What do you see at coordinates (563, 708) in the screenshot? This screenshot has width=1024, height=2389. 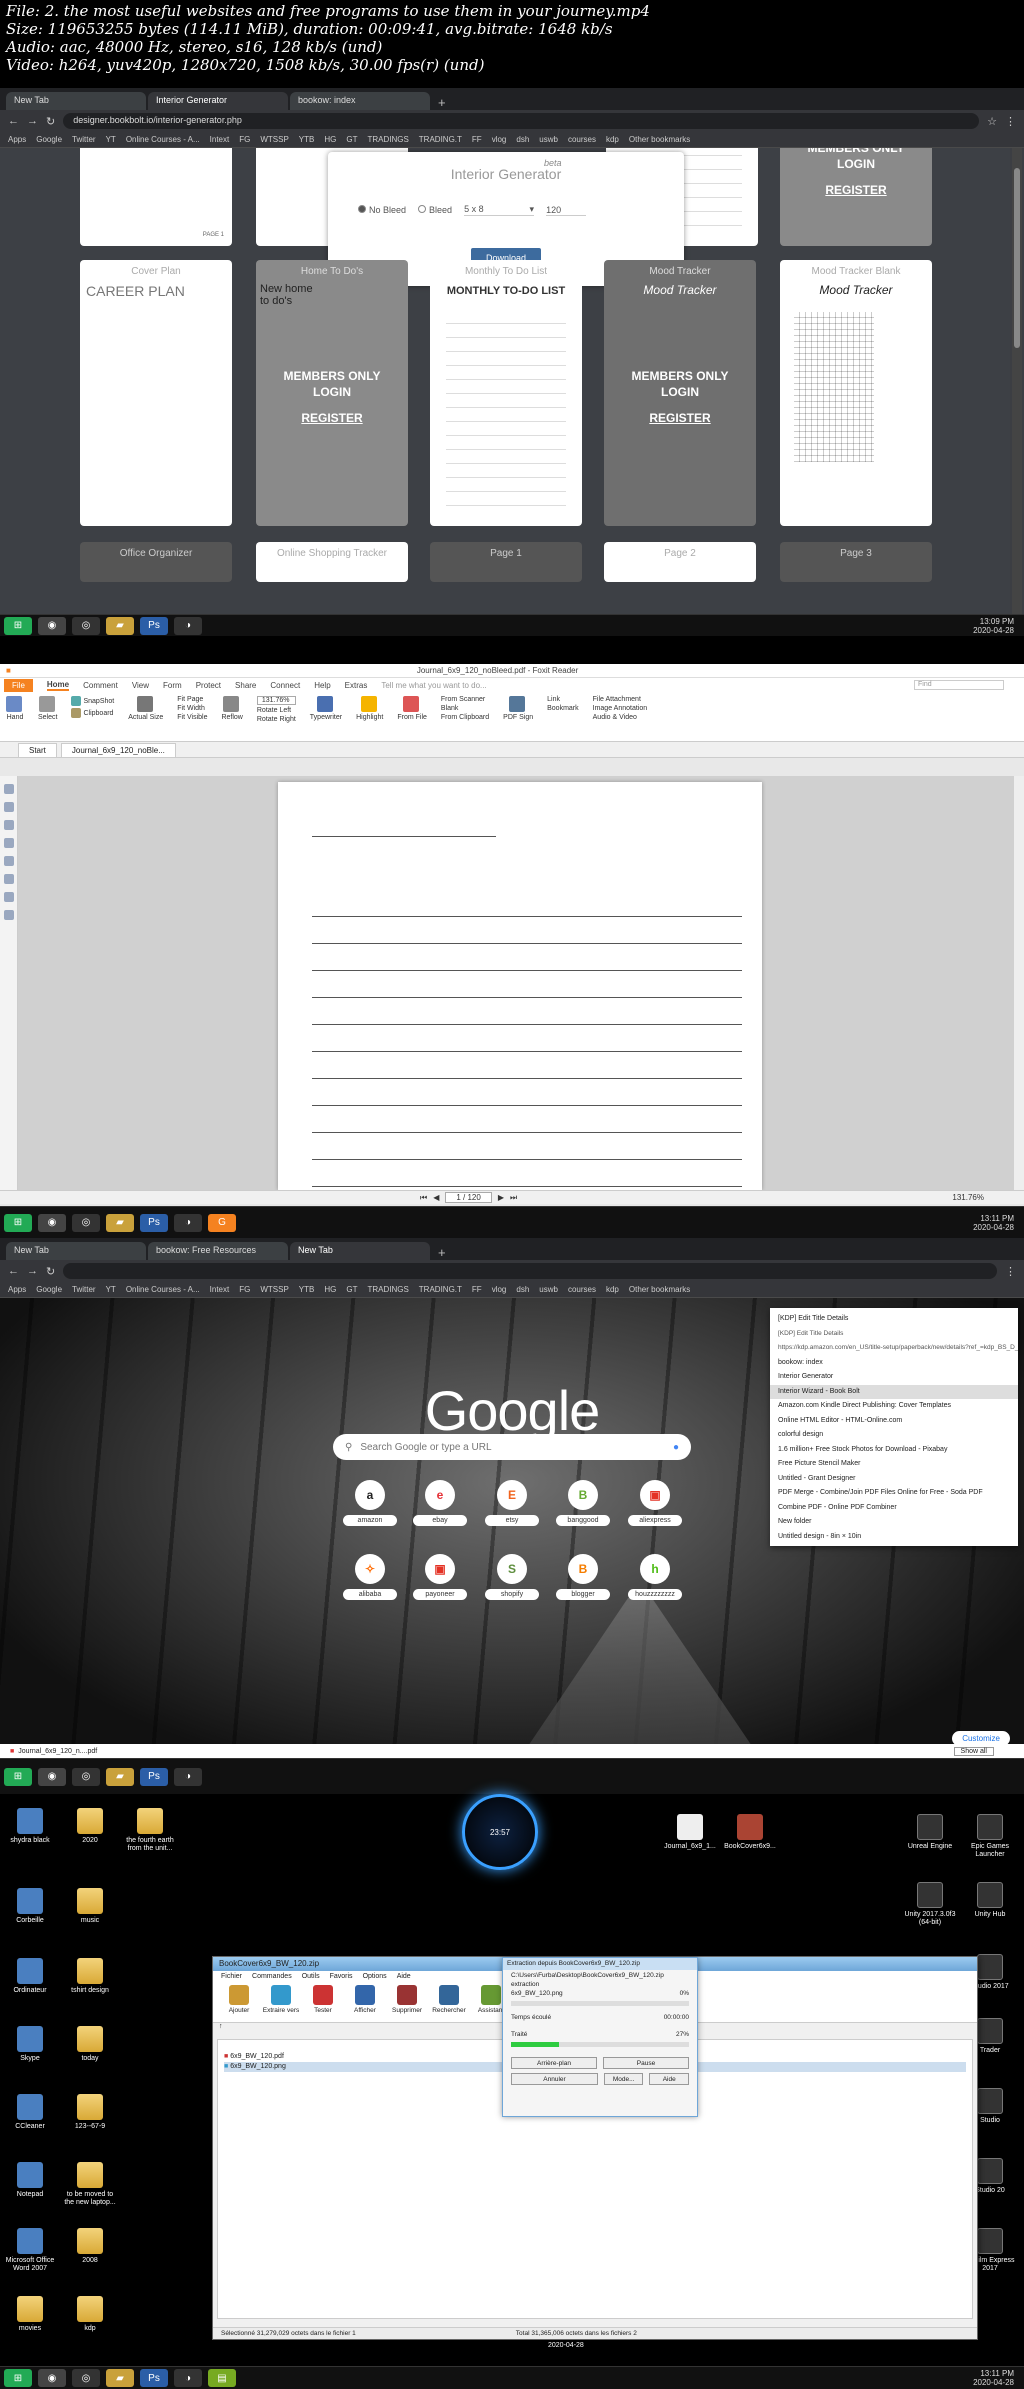 I see `bookmark-button: Bookmark` at bounding box center [563, 708].